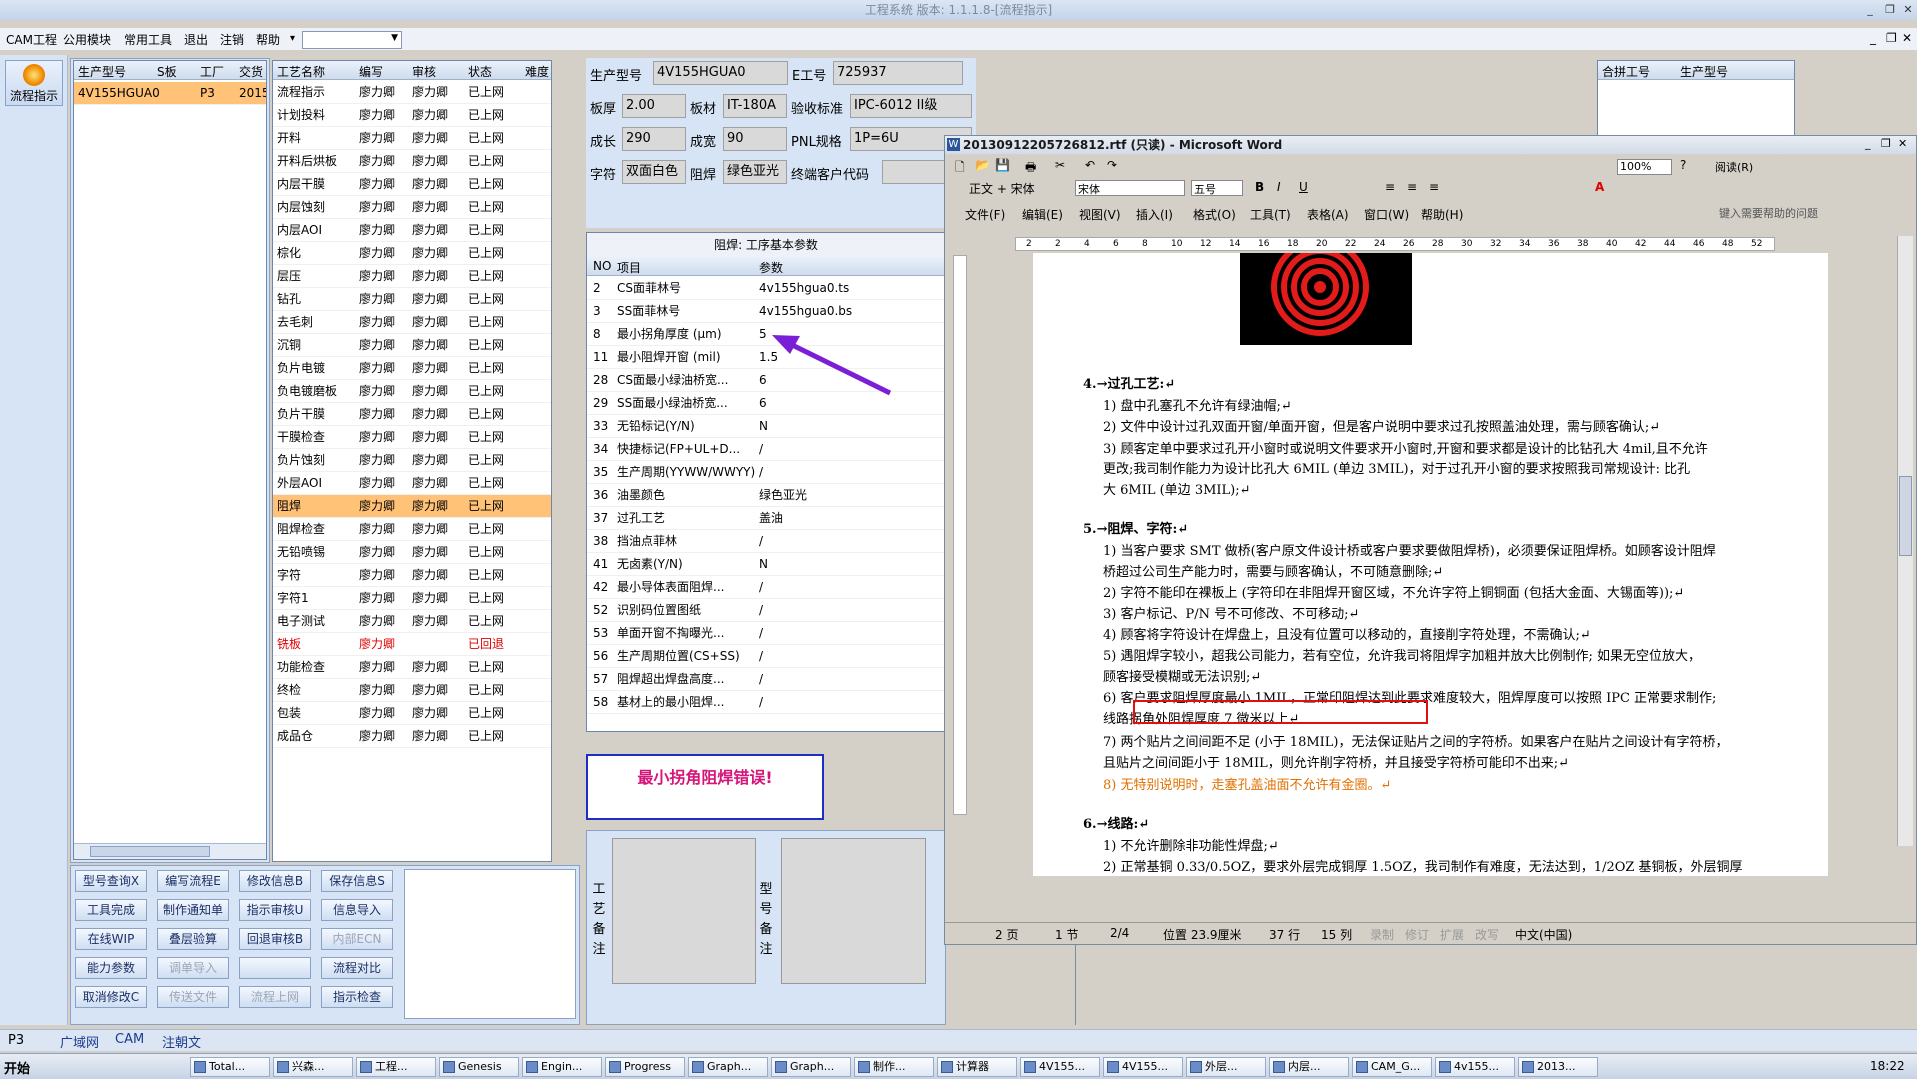  I want to click on param-row: 56 生产周期位置(CS+SS) /, so click(766, 656).